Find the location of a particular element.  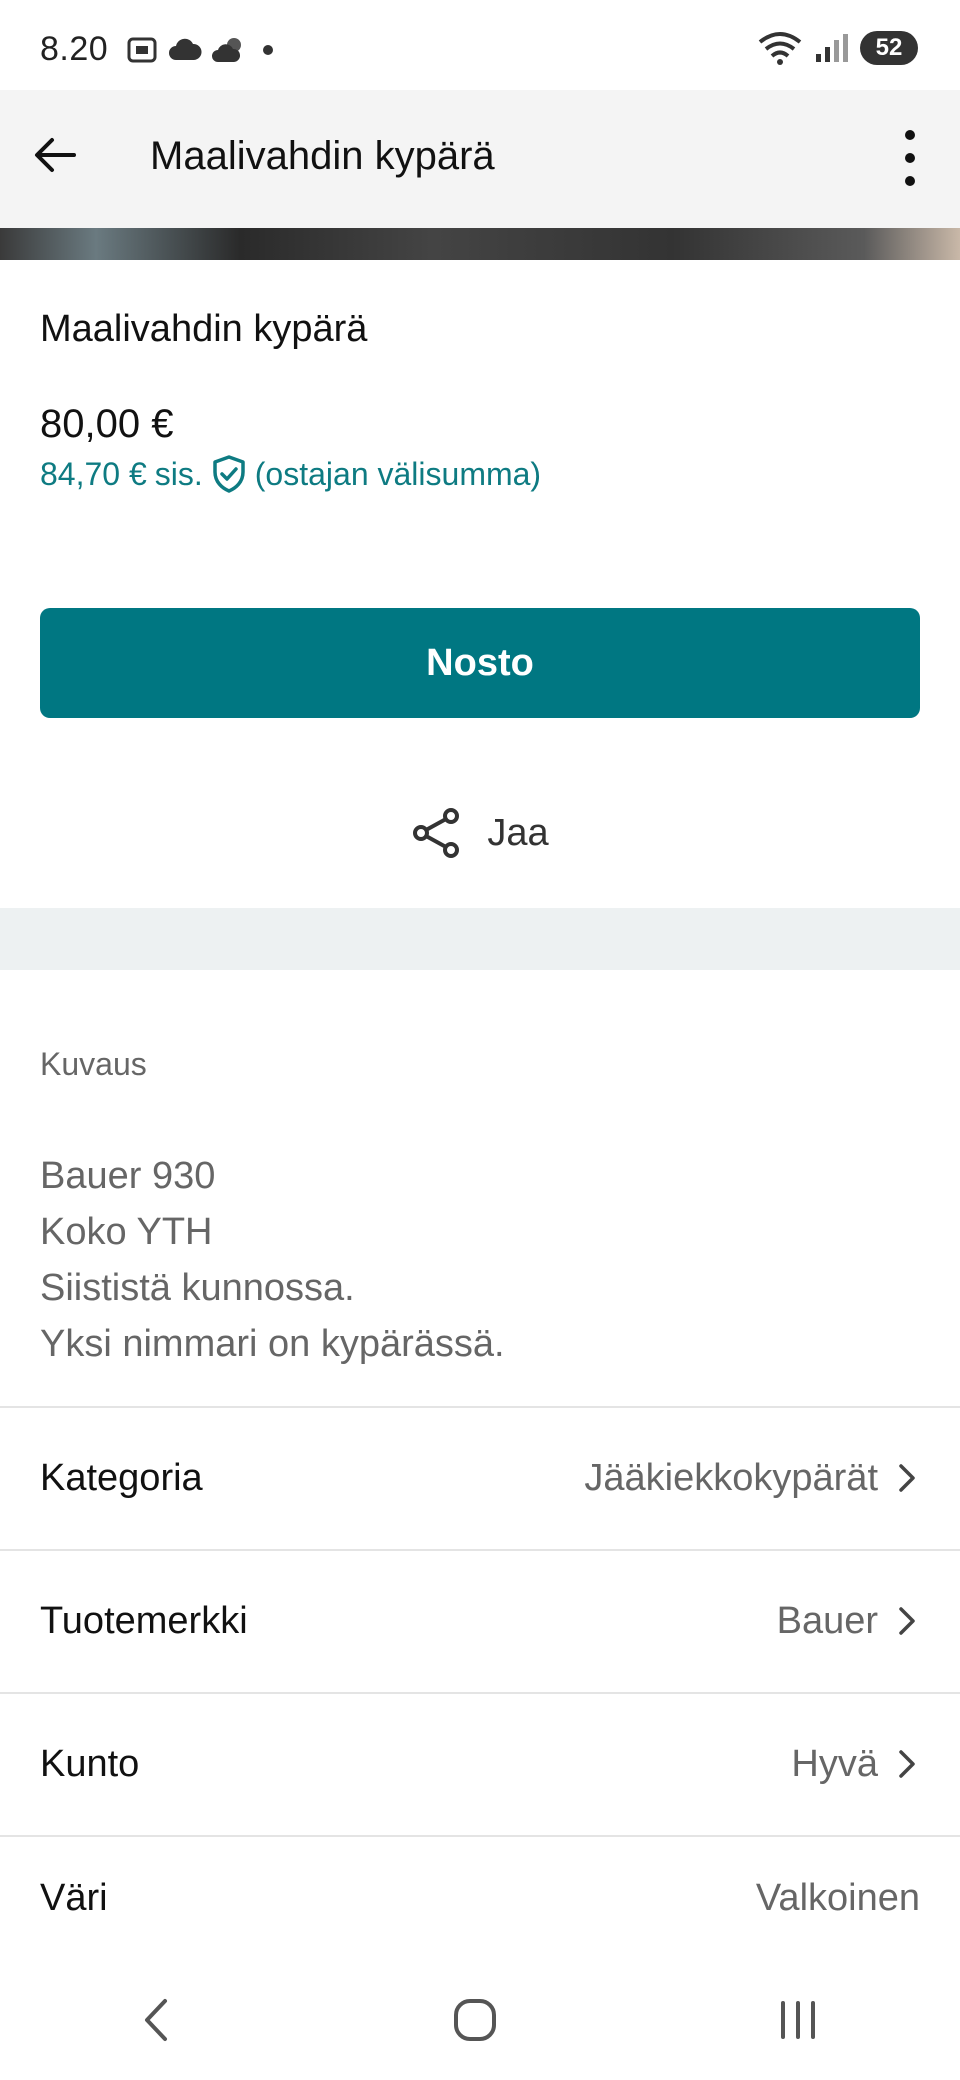

status-icons-right: 52 is located at coordinates (838, 48).